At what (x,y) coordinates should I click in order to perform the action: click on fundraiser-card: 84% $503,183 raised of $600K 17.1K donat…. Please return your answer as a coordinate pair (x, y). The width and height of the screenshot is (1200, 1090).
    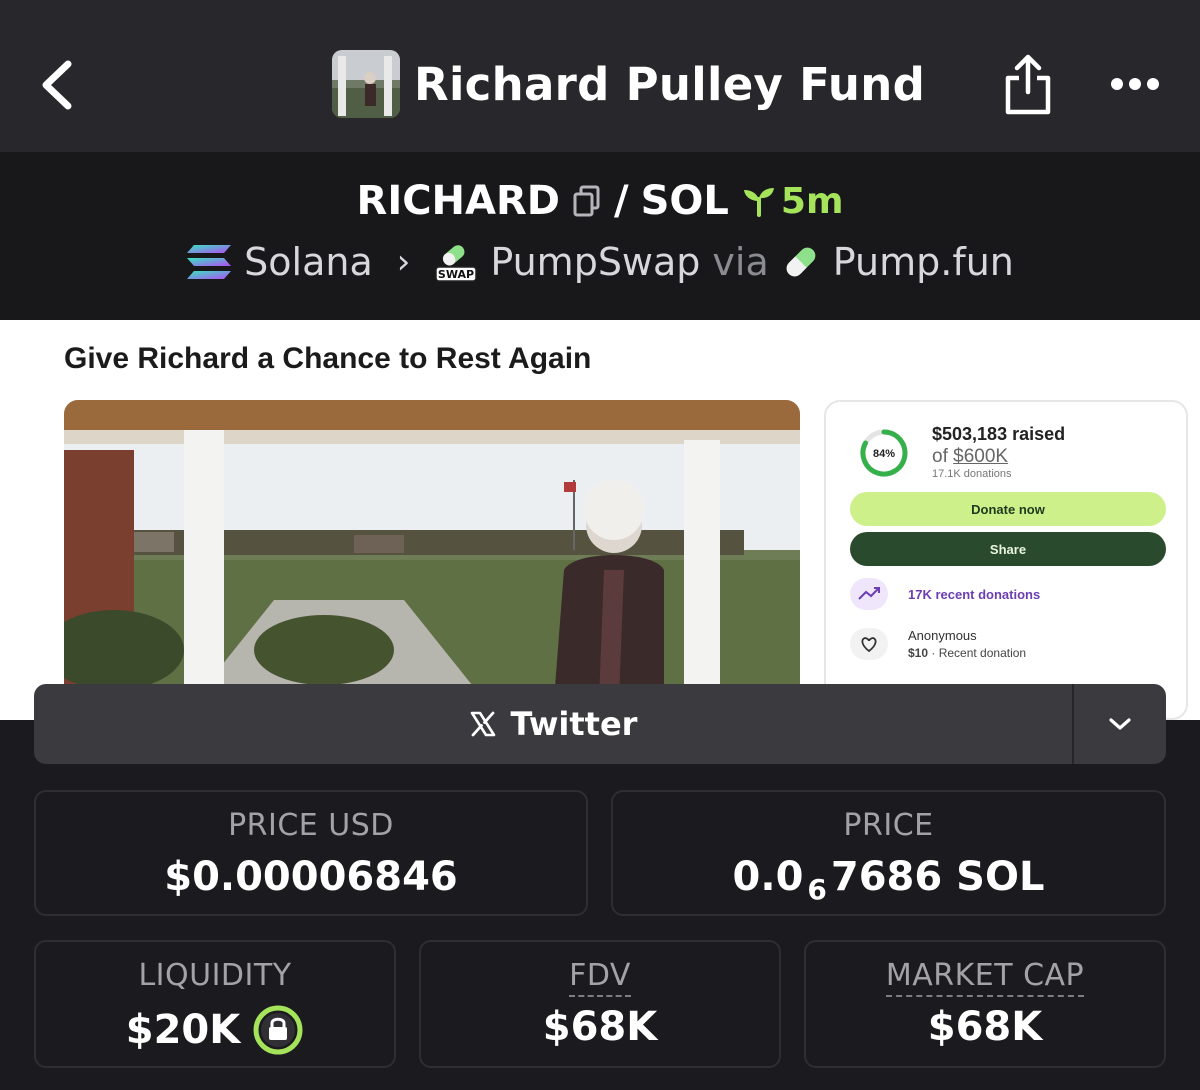
    Looking at the image, I should click on (1006, 560).